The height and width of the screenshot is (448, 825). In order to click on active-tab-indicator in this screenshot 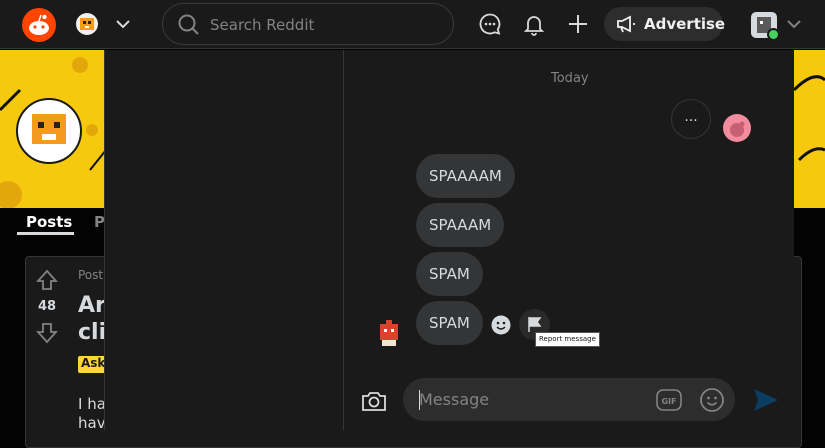, I will do `click(45, 233)`.